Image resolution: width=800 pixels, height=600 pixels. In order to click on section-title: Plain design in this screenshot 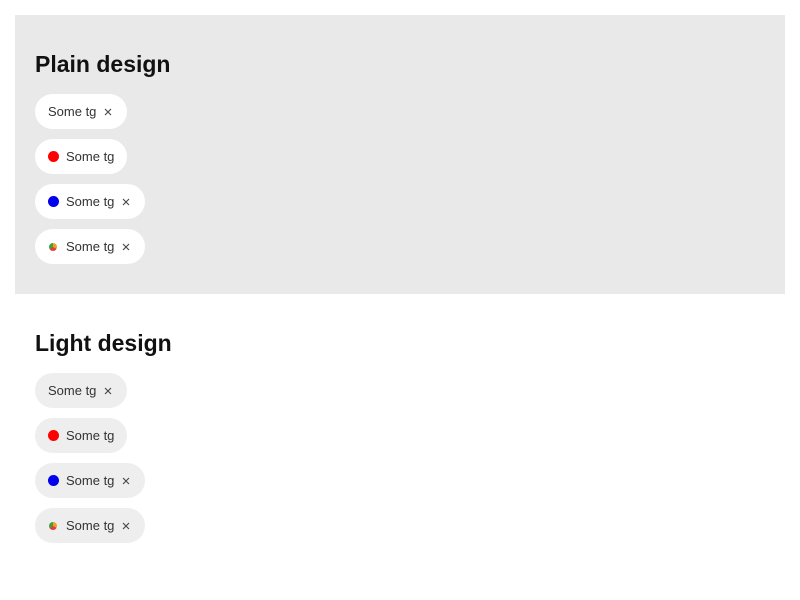, I will do `click(103, 64)`.